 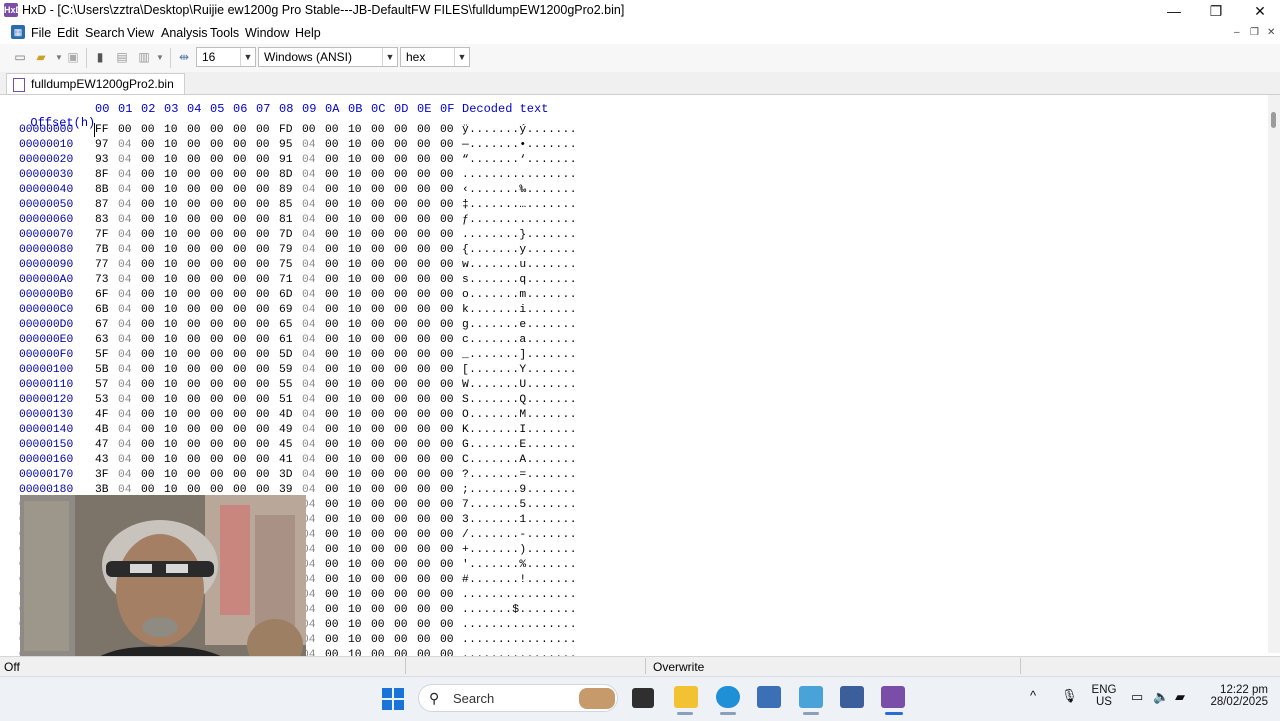 I want to click on maximize-button: ❐, so click(x=1216, y=11).